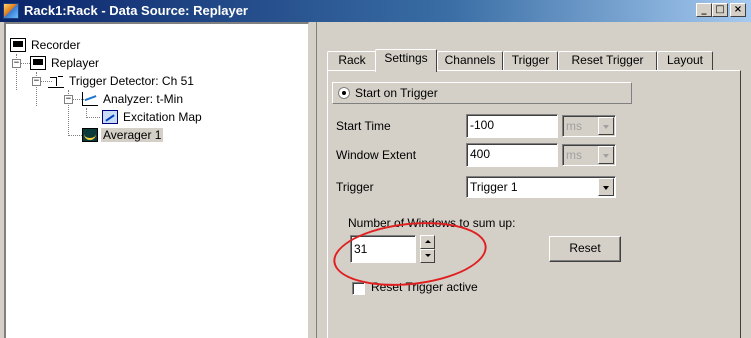 The height and width of the screenshot is (338, 751). Describe the element at coordinates (396, 93) in the screenshot. I see `start-on-trigger-label: Start on Trigger` at that location.